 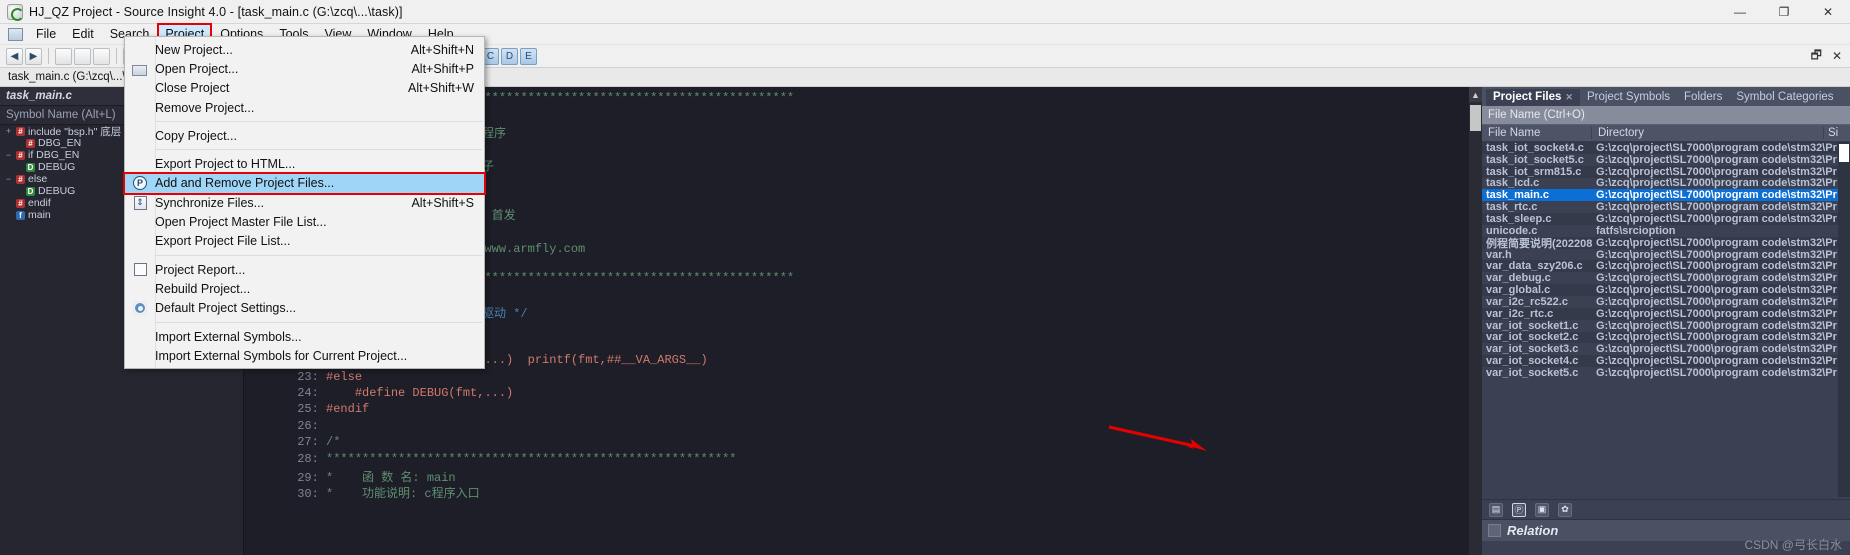 I want to click on scroll-up-icon: ▲, so click(x=1475, y=94).